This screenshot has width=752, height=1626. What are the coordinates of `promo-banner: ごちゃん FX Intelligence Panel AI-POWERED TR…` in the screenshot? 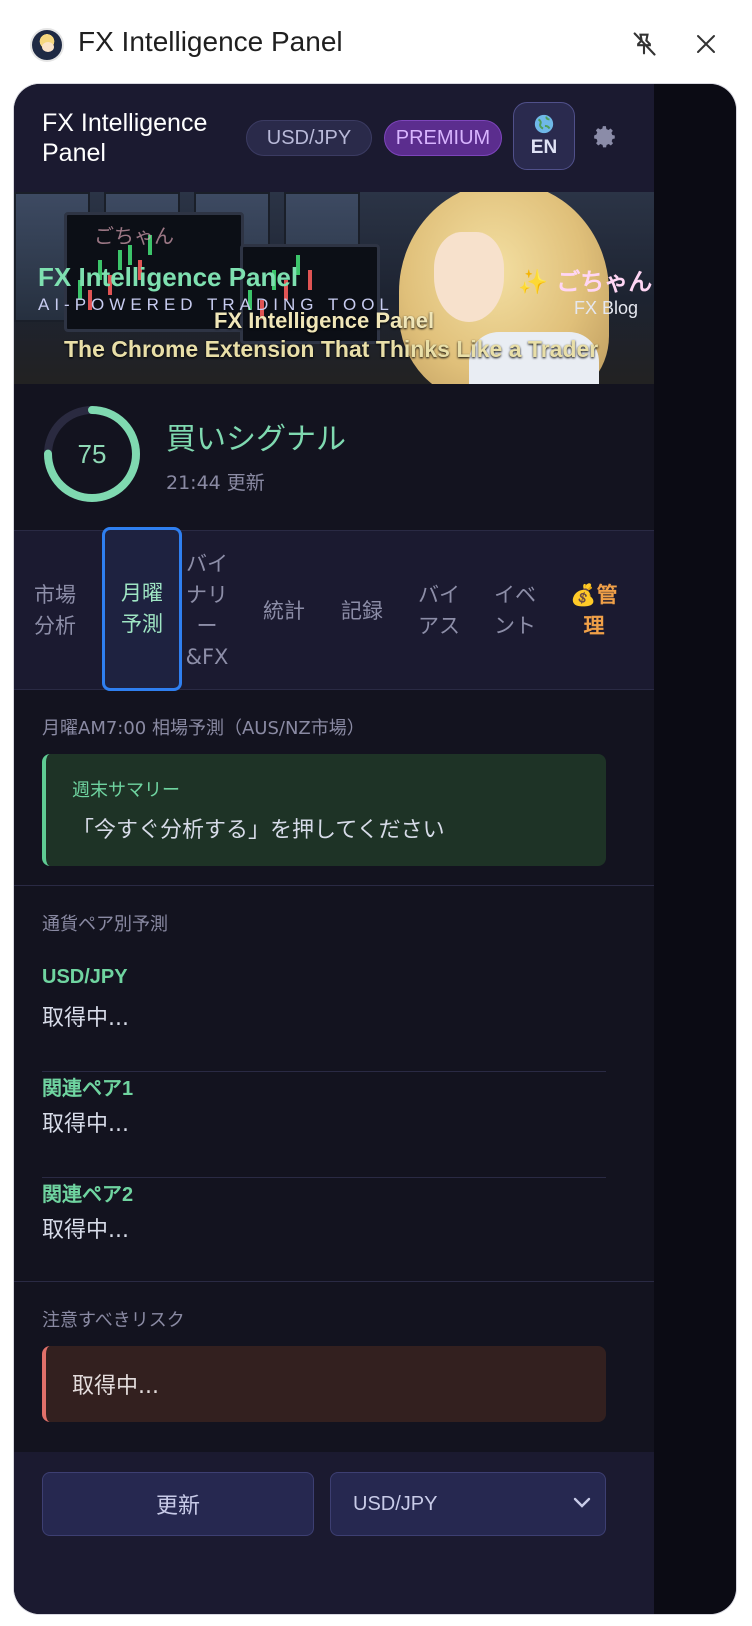 It's located at (334, 288).